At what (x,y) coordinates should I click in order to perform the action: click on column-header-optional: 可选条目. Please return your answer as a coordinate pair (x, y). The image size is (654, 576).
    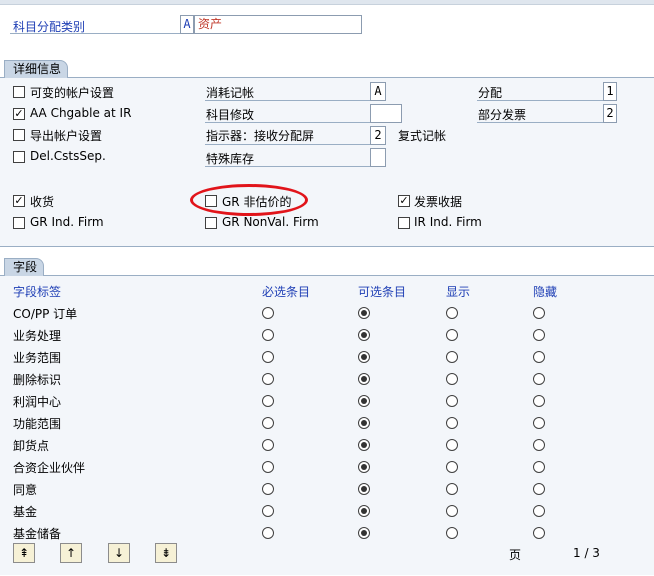
    Looking at the image, I should click on (382, 292).